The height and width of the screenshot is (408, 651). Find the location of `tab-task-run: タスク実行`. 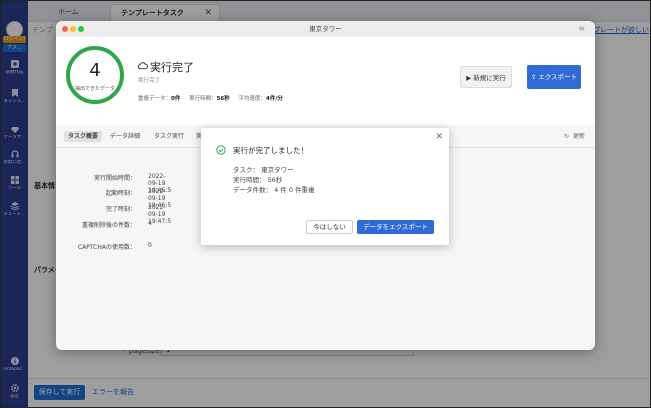

tab-task-run: タスク実行 is located at coordinates (169, 136).